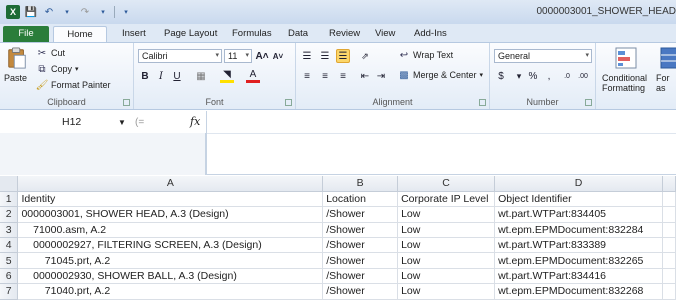 This screenshot has width=676, height=303. What do you see at coordinates (578, 276) in the screenshot?
I see `cell: wt.part.WTPart:834416` at bounding box center [578, 276].